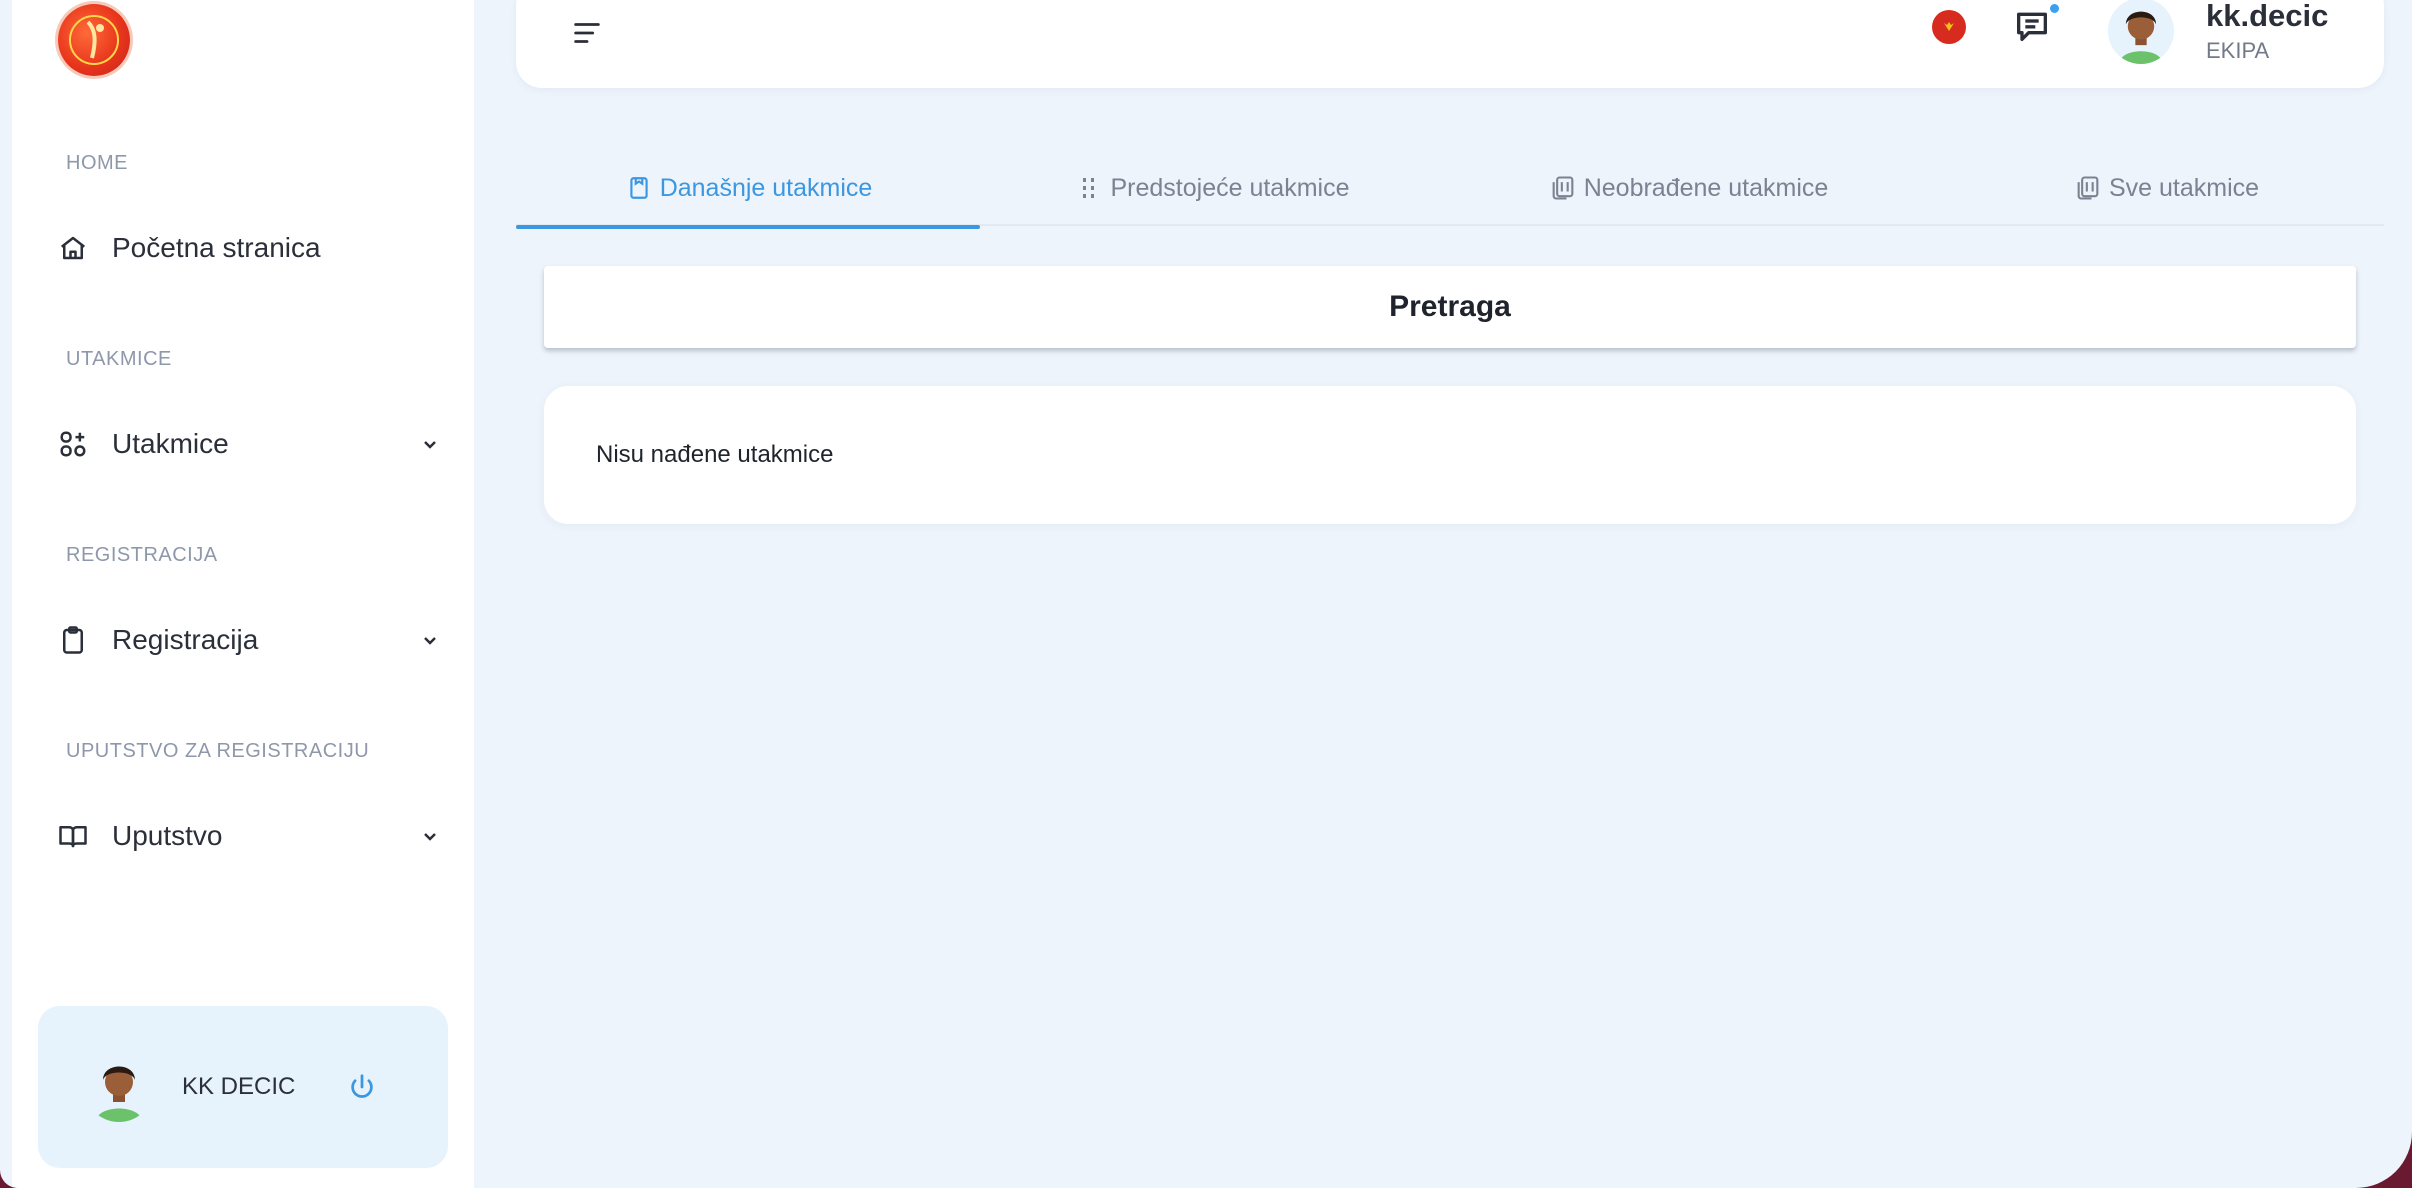 The width and height of the screenshot is (2412, 1188). I want to click on list-dots-icon, so click(1089, 188).